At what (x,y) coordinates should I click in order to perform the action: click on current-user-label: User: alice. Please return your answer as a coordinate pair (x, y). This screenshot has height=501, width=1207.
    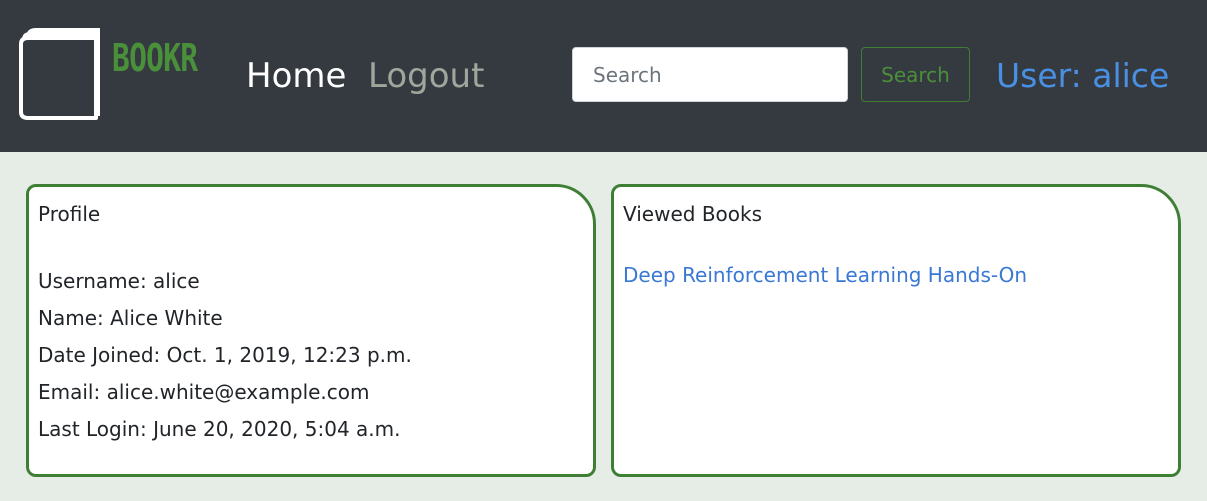
    Looking at the image, I should click on (1083, 75).